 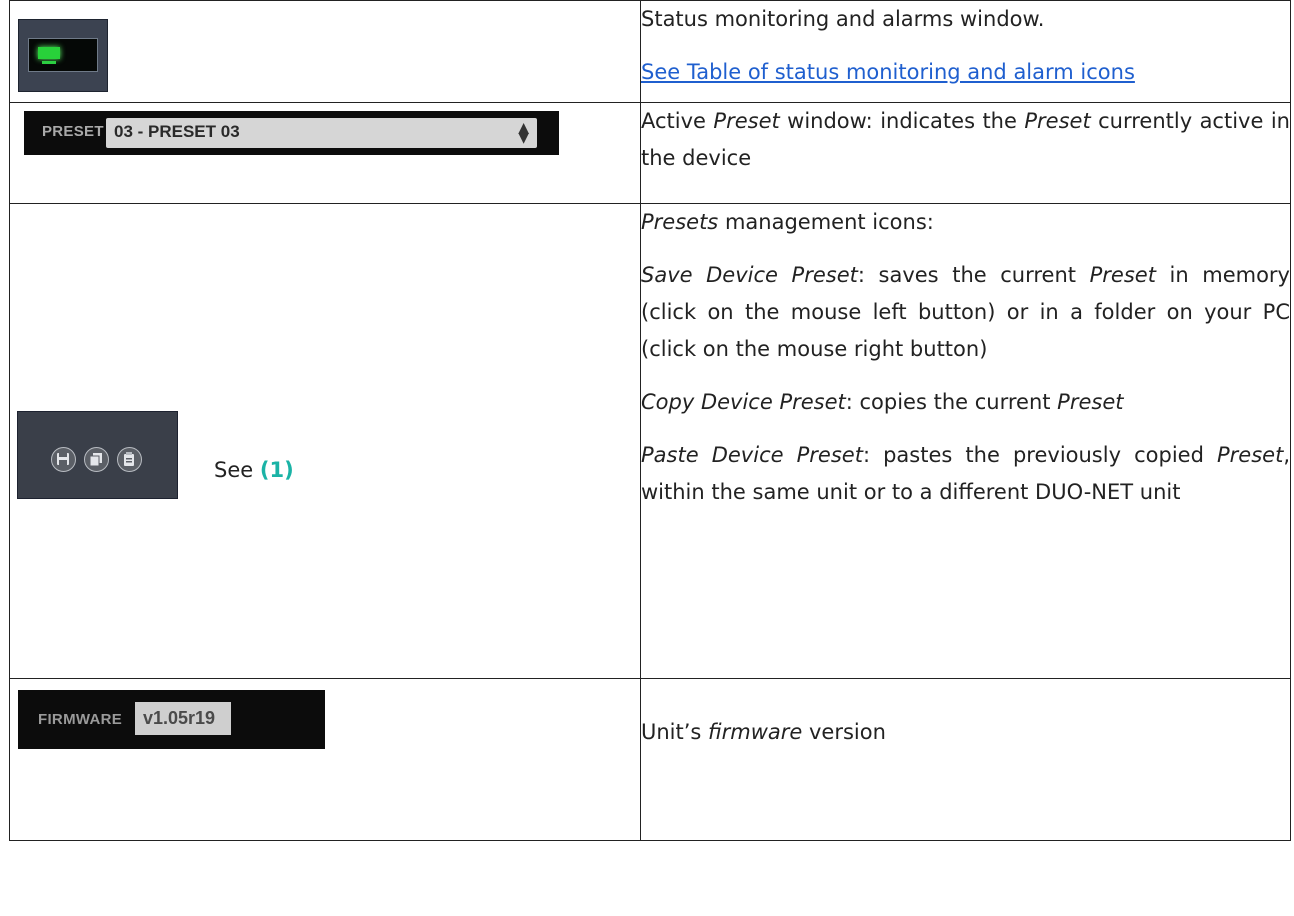 I want to click on presets-management-icons-image, so click(x=97, y=455).